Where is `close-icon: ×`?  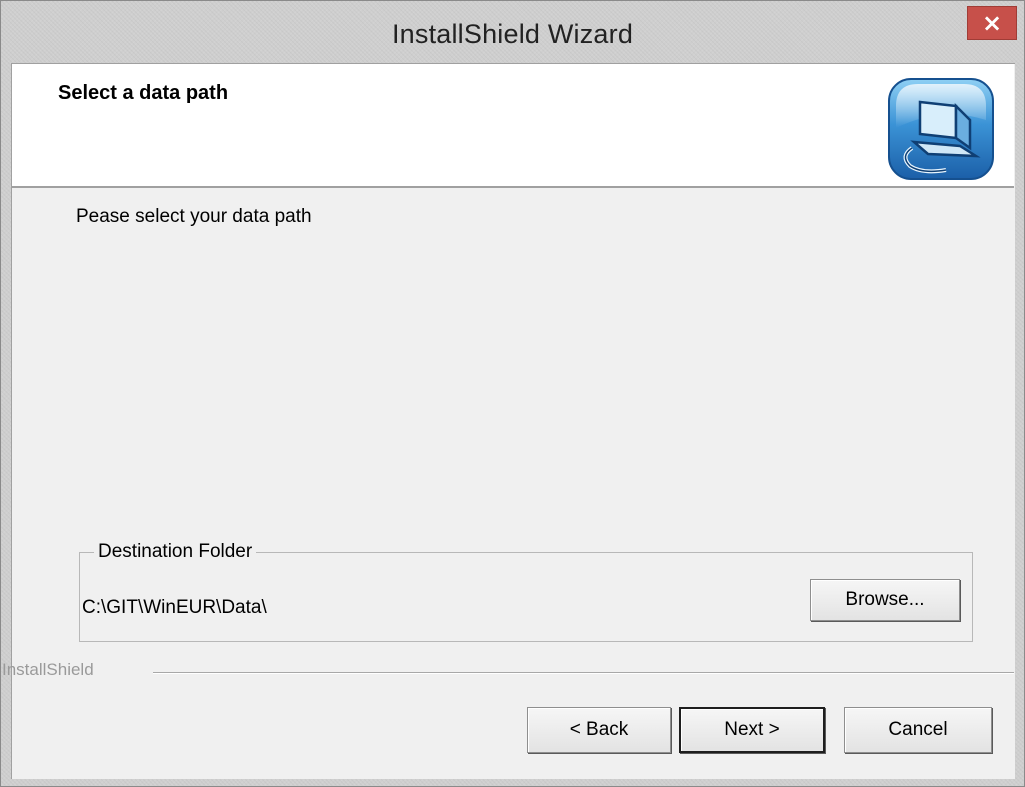 close-icon: × is located at coordinates (992, 23).